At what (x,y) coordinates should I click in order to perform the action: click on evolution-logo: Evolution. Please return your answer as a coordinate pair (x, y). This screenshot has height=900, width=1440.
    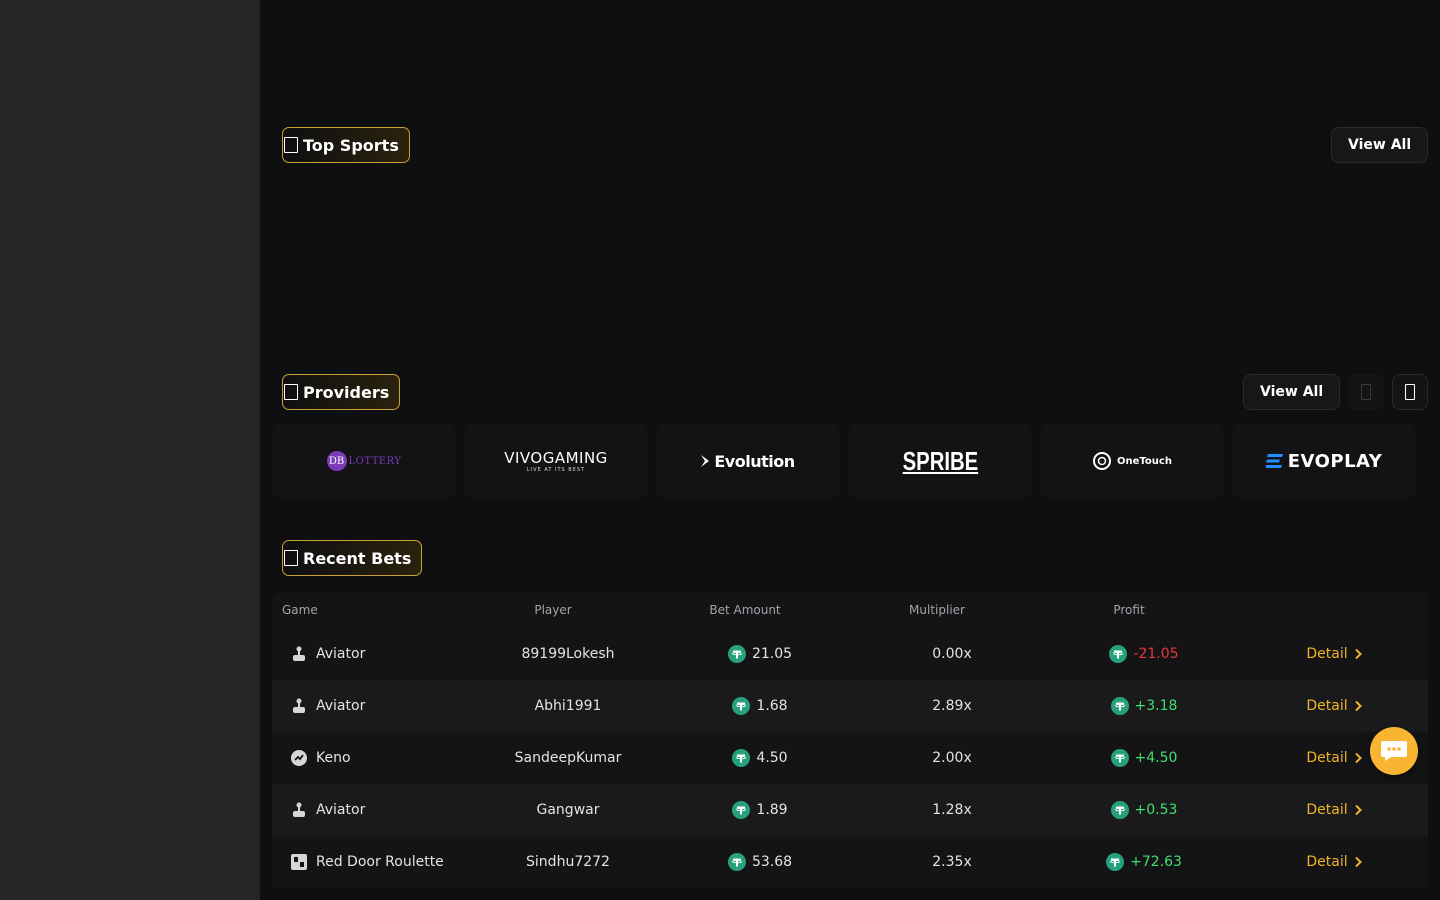
    Looking at the image, I should click on (748, 461).